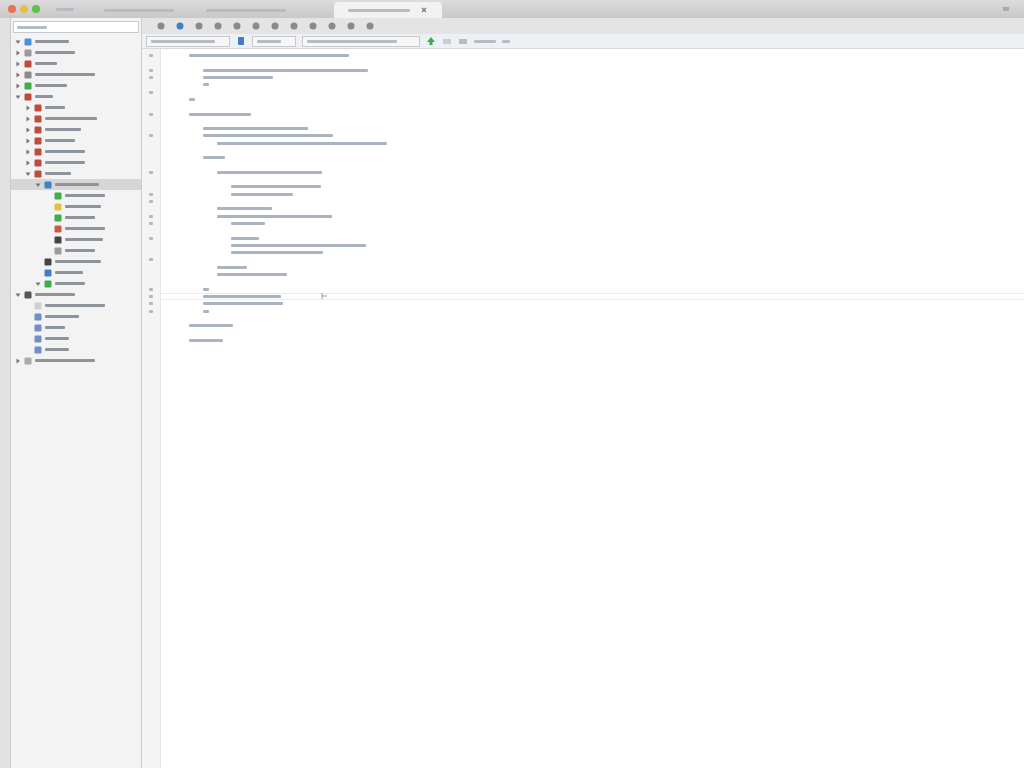 Image resolution: width=1024 pixels, height=768 pixels. I want to click on up-arrow-icon, so click(431, 41).